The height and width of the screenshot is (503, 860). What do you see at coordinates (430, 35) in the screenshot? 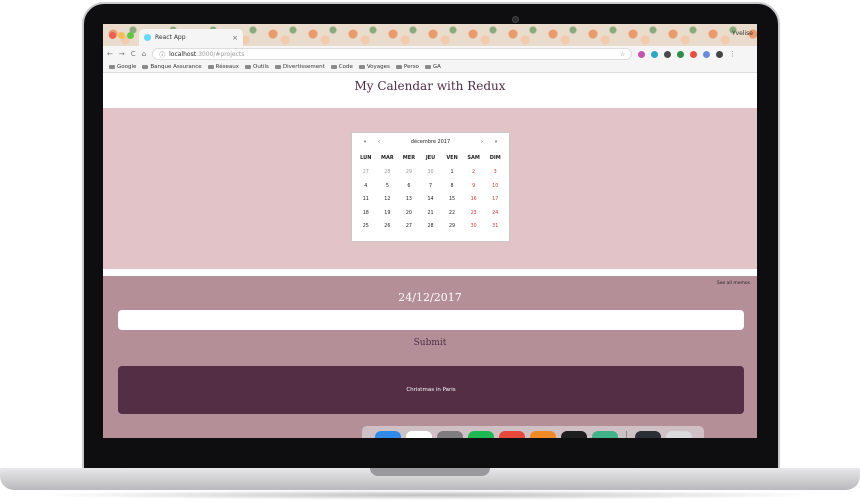
I see `browser-tab-bar: React App × Yvelise` at bounding box center [430, 35].